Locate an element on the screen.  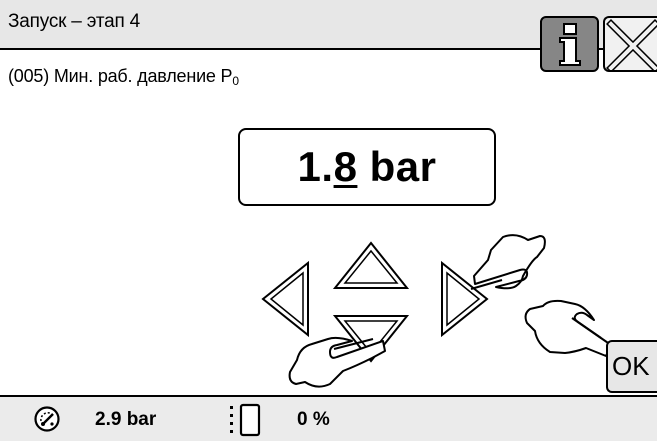
tank-level-icon is located at coordinates (245, 420).